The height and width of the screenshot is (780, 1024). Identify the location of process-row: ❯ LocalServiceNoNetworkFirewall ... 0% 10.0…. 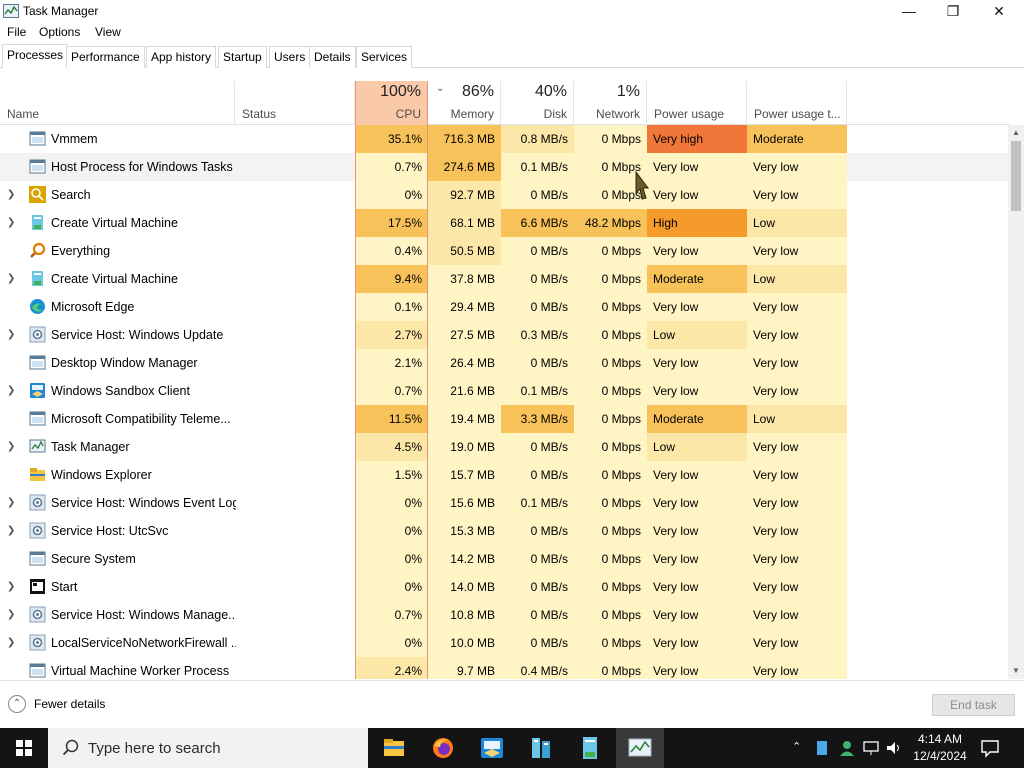
(504, 643).